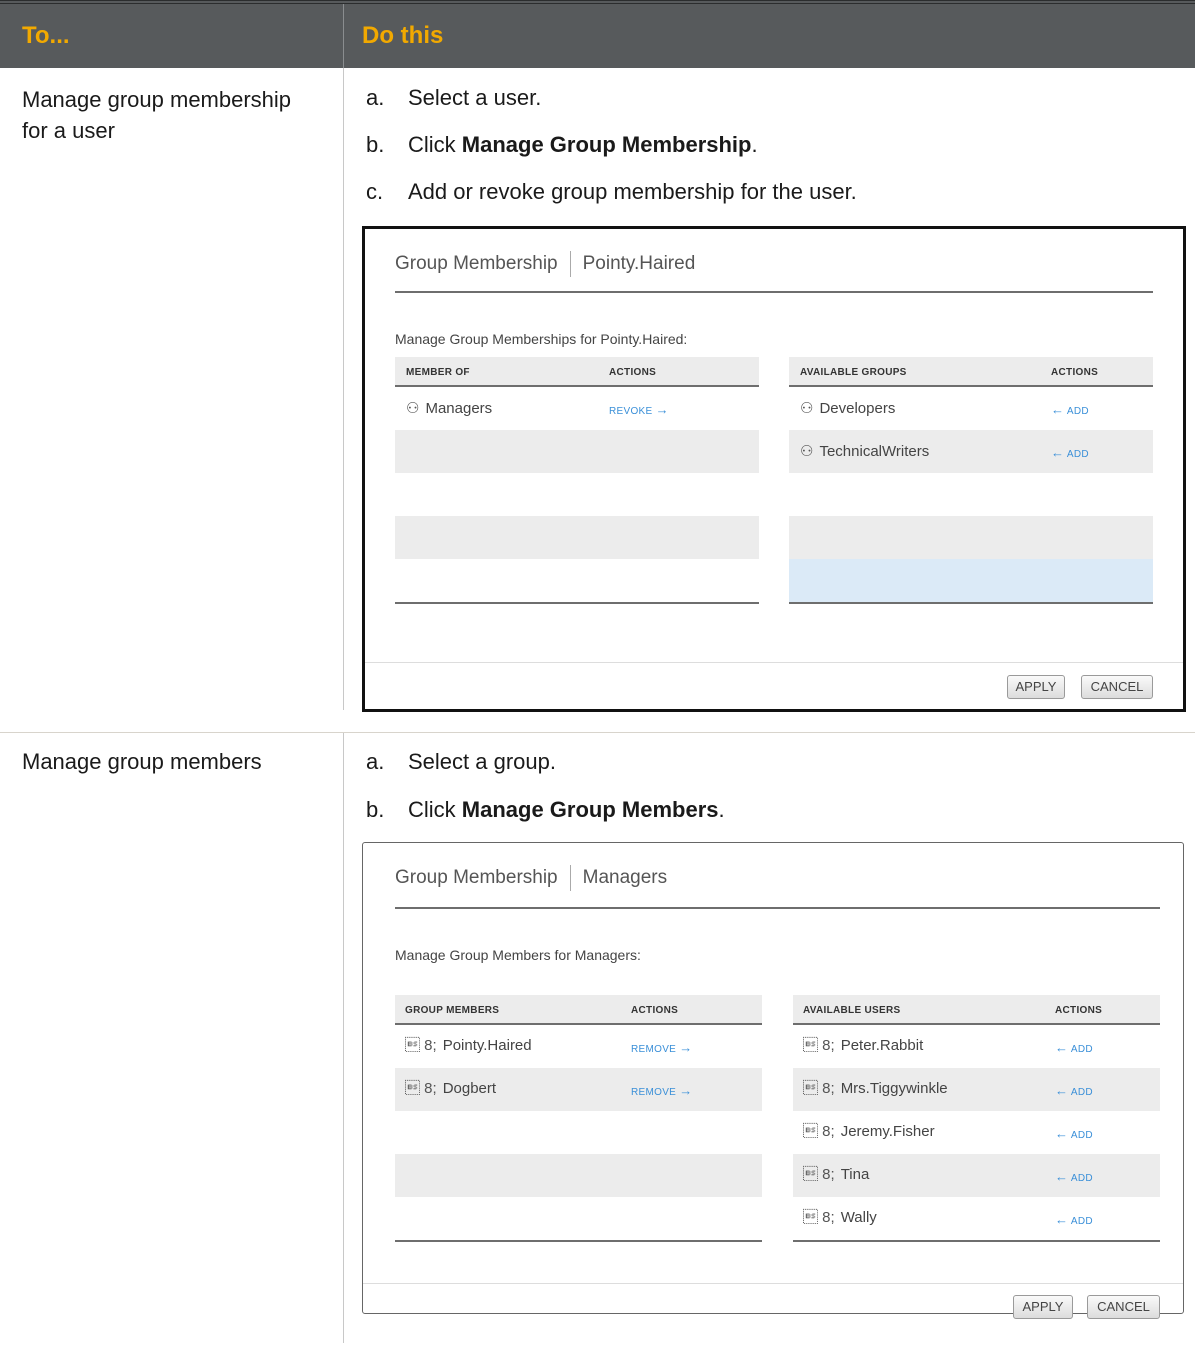 Image resolution: width=1195 pixels, height=1349 pixels. Describe the element at coordinates (597, 34) in the screenshot. I see `table-header: To... Do this` at that location.